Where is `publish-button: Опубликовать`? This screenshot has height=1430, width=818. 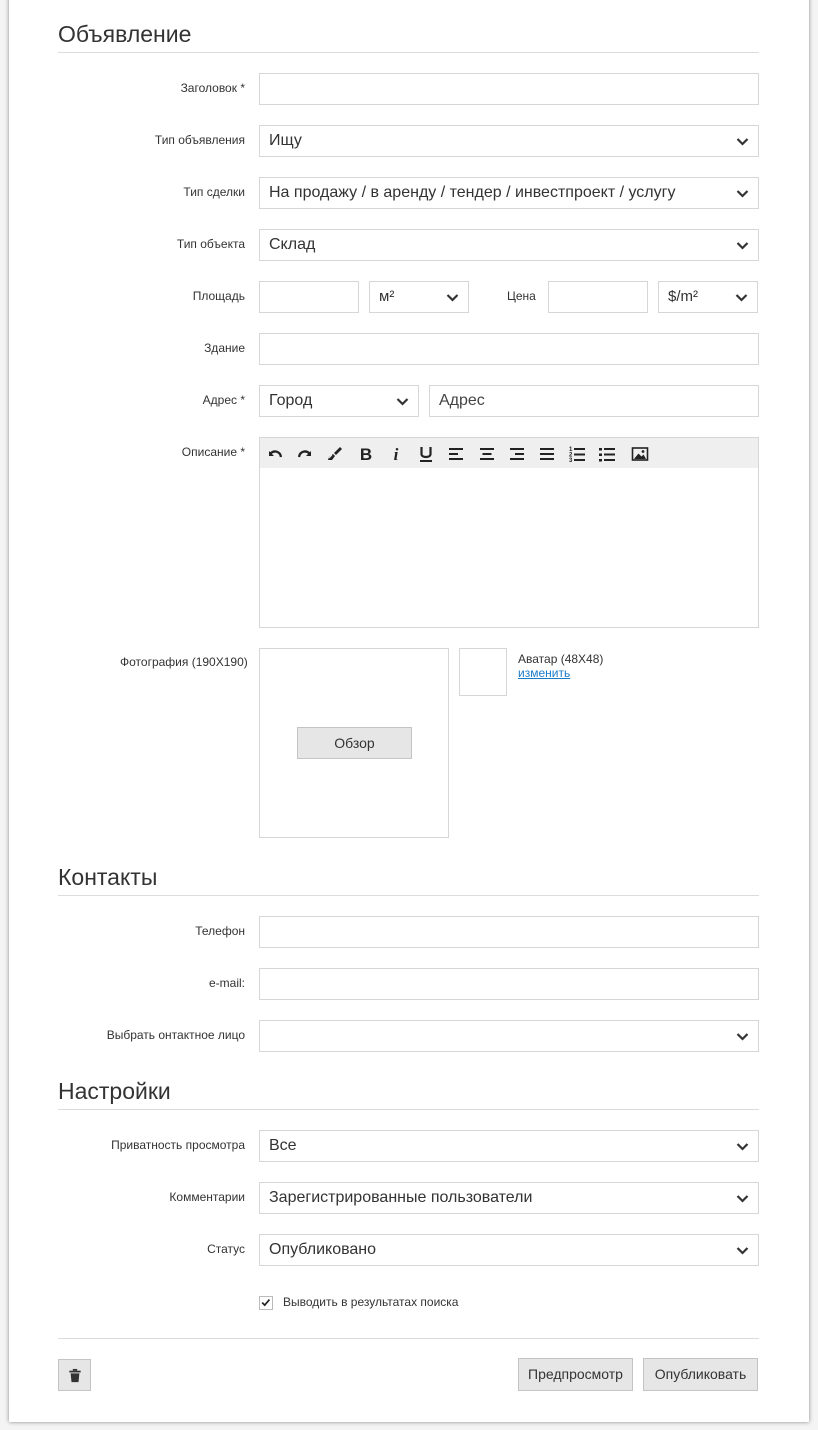 publish-button: Опубликовать is located at coordinates (700, 1374).